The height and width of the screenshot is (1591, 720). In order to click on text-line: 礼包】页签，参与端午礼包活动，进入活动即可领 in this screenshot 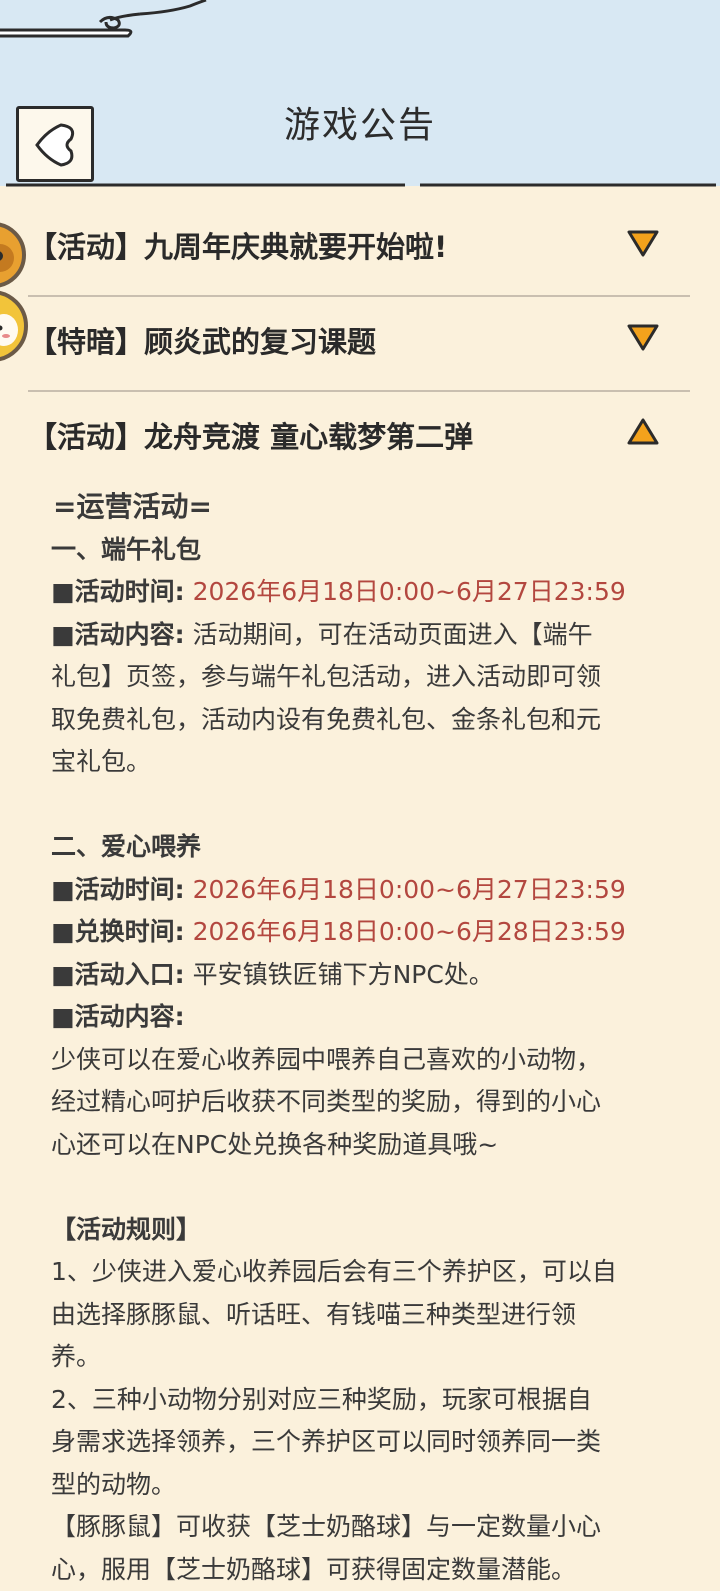, I will do `click(366, 677)`.